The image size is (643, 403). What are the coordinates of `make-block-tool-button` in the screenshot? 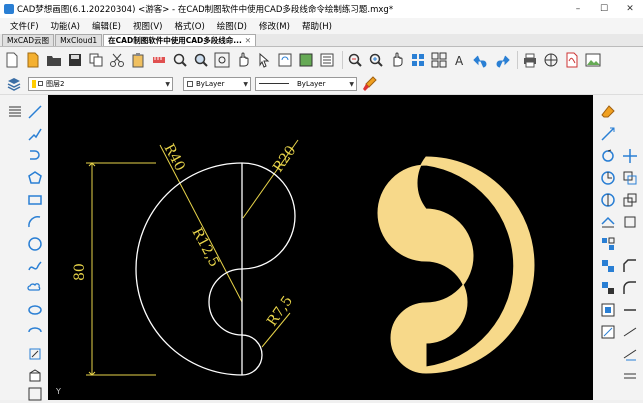 It's located at (35, 376).